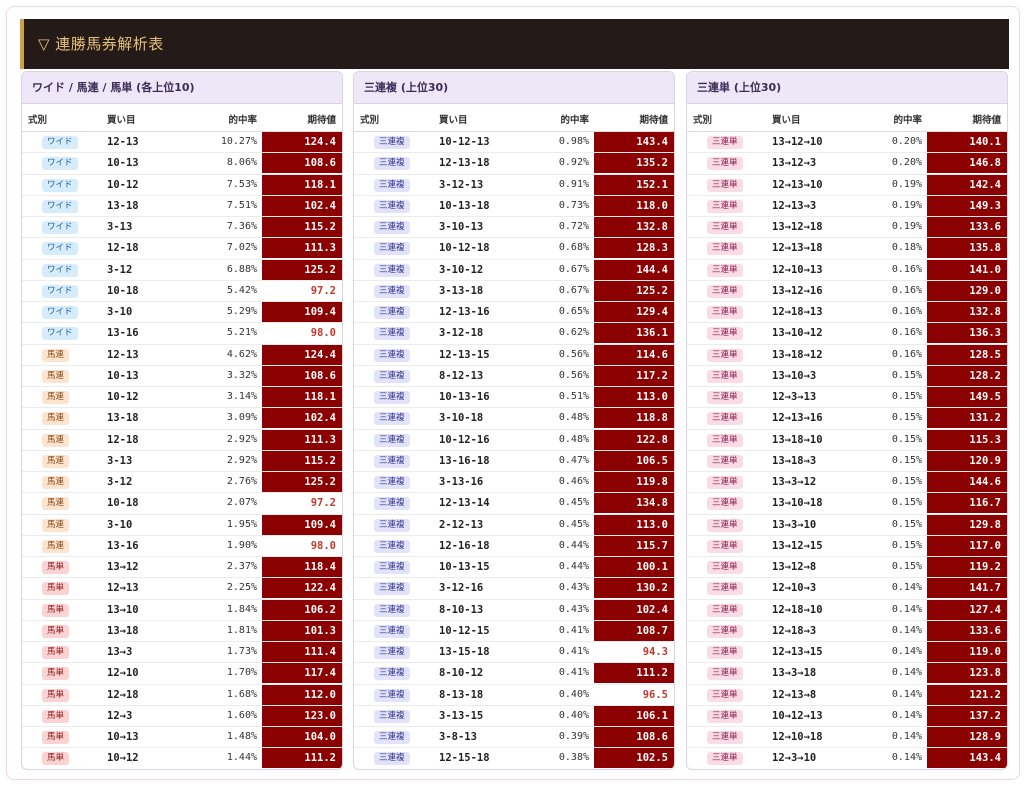  I want to click on hit-rate: 3.32%, so click(241, 375).